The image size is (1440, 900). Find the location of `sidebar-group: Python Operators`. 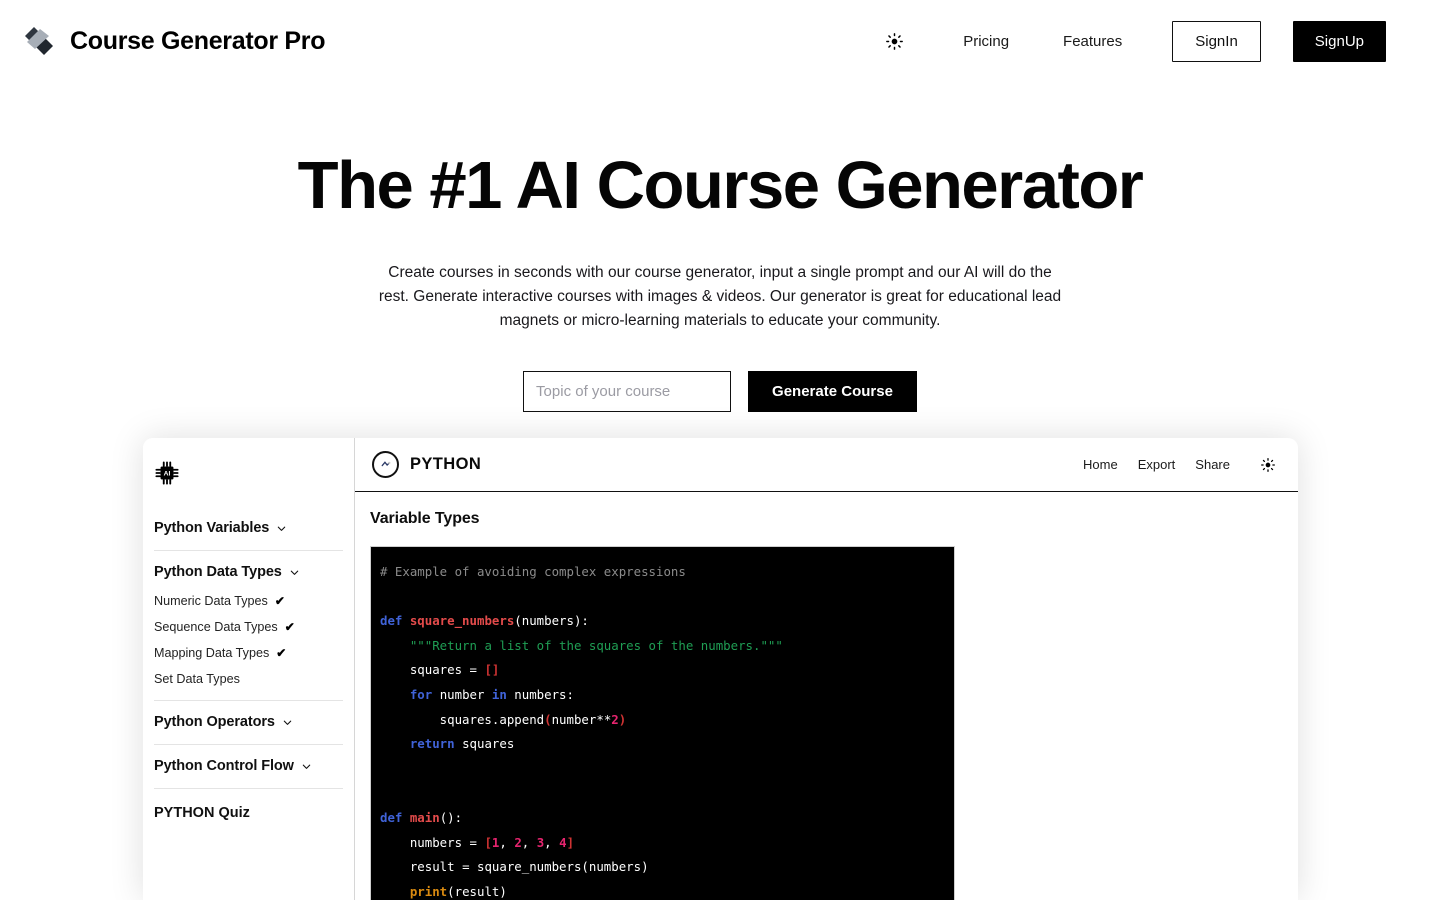

sidebar-group: Python Operators is located at coordinates (248, 723).